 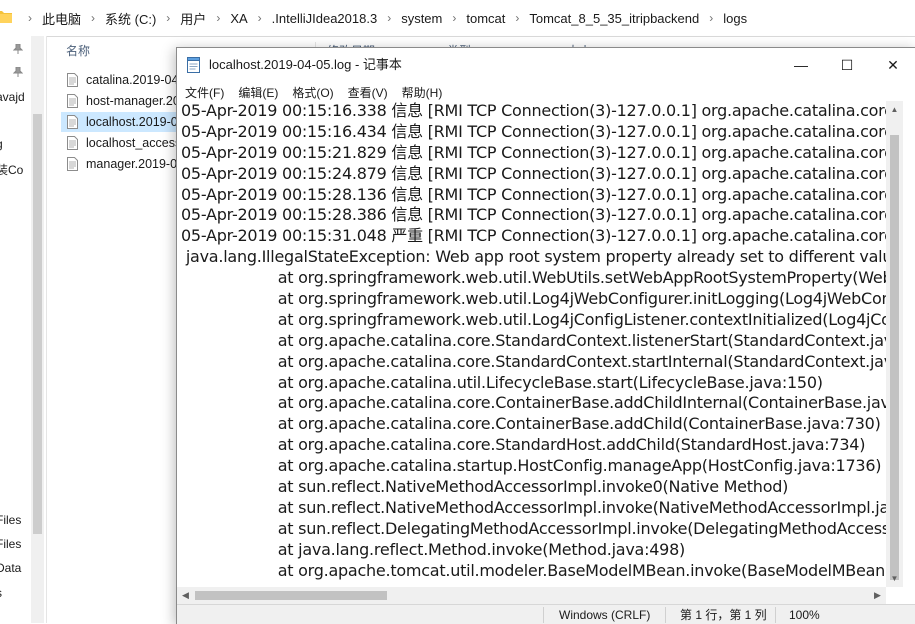 I want to click on horizontal-scrollbar: ◀ ▶, so click(x=531, y=595).